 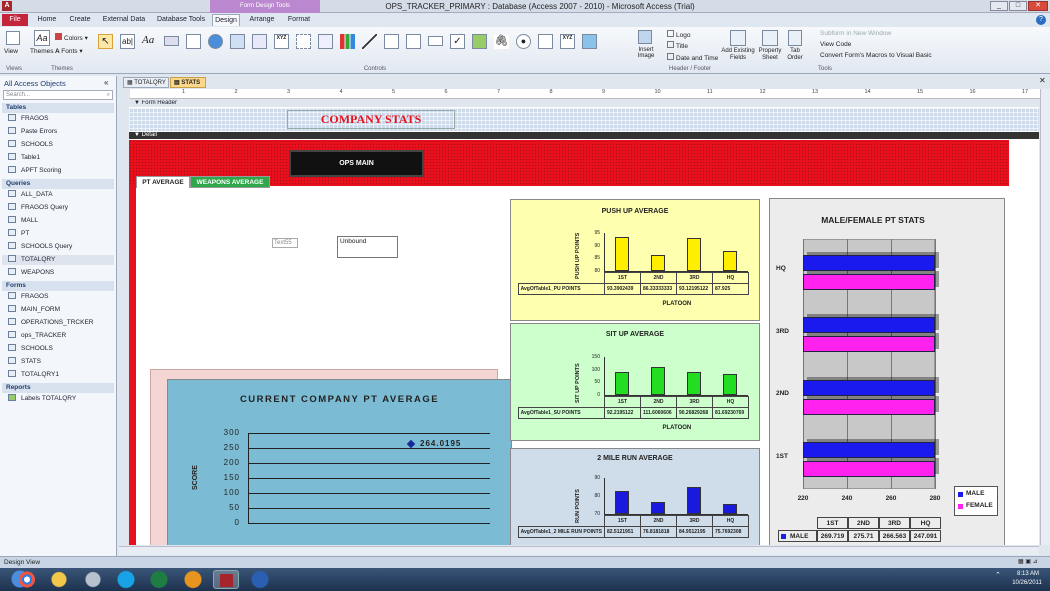 I want to click on tab-home: Home, so click(x=47, y=20).